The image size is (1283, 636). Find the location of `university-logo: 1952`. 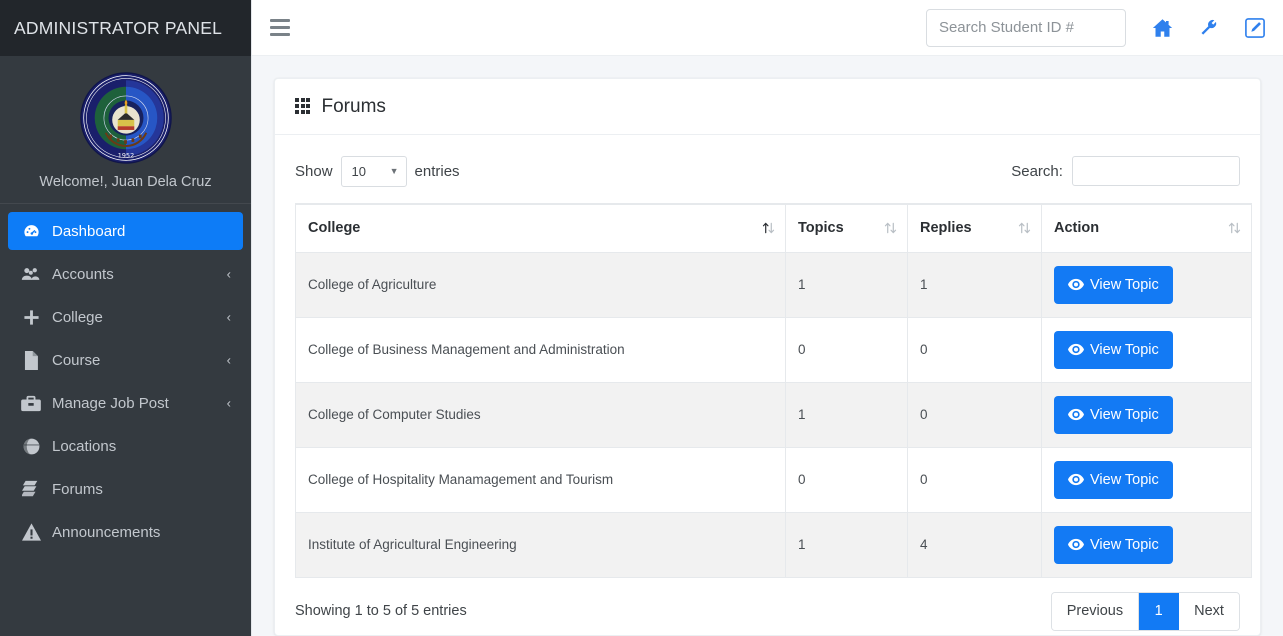

university-logo: 1952 is located at coordinates (125, 118).